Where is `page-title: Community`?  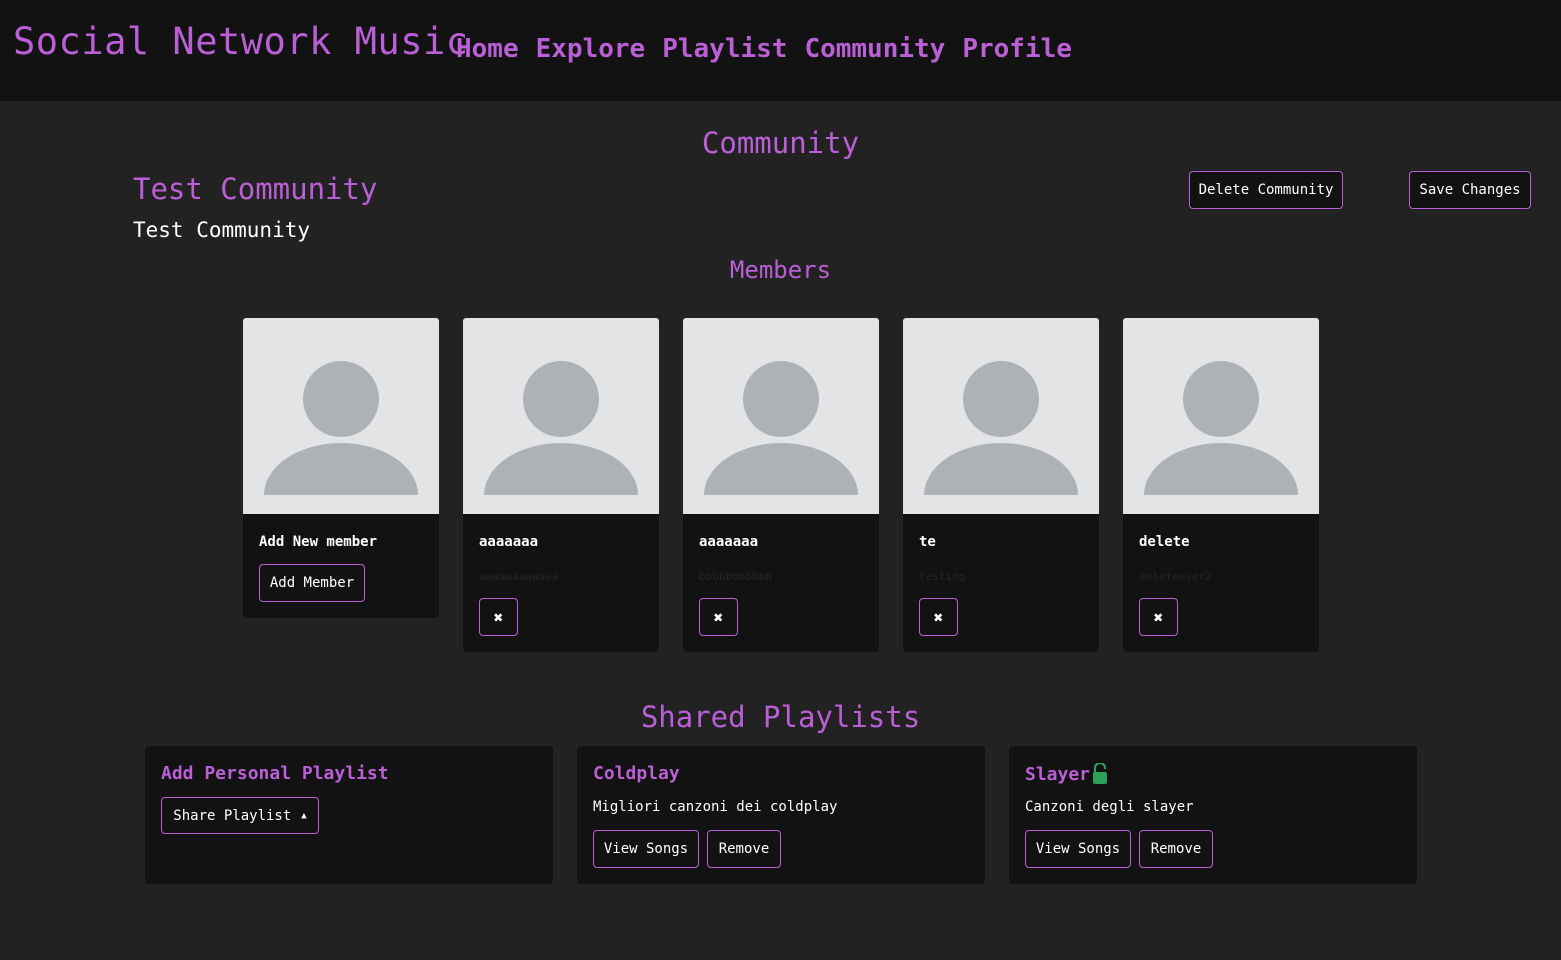
page-title: Community is located at coordinates (780, 143).